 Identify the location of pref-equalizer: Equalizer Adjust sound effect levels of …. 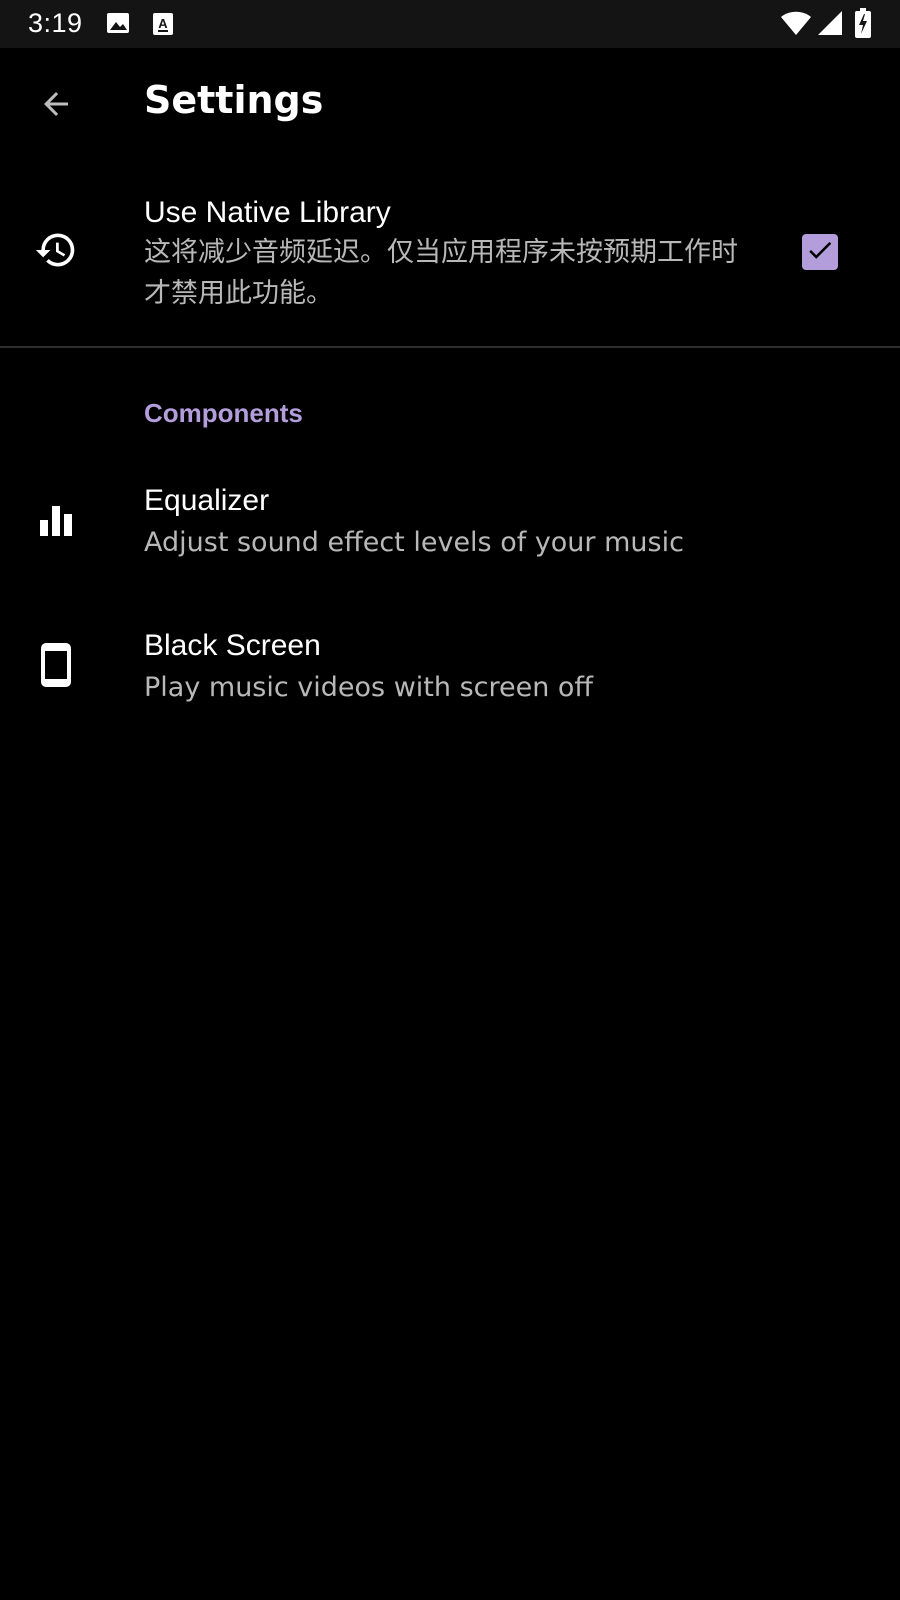
(450, 520).